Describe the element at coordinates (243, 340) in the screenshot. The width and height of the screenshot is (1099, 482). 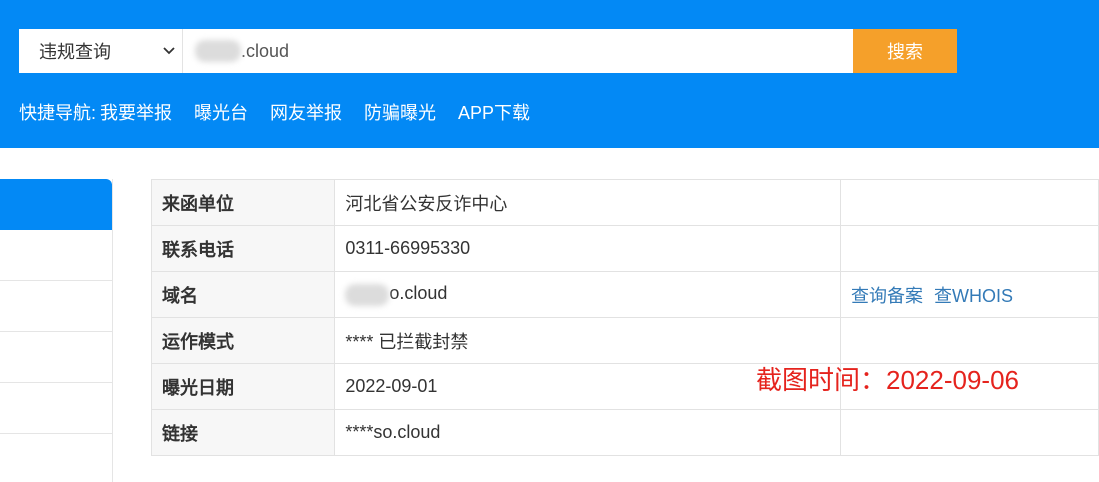
I see `row-key: 运作模式` at that location.